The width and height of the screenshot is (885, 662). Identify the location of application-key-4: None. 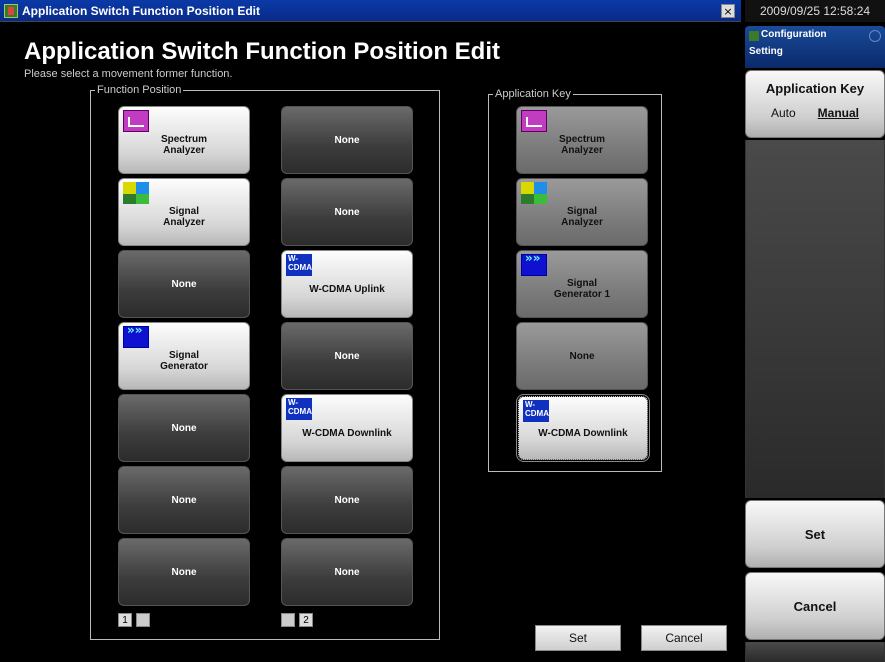
(582, 356).